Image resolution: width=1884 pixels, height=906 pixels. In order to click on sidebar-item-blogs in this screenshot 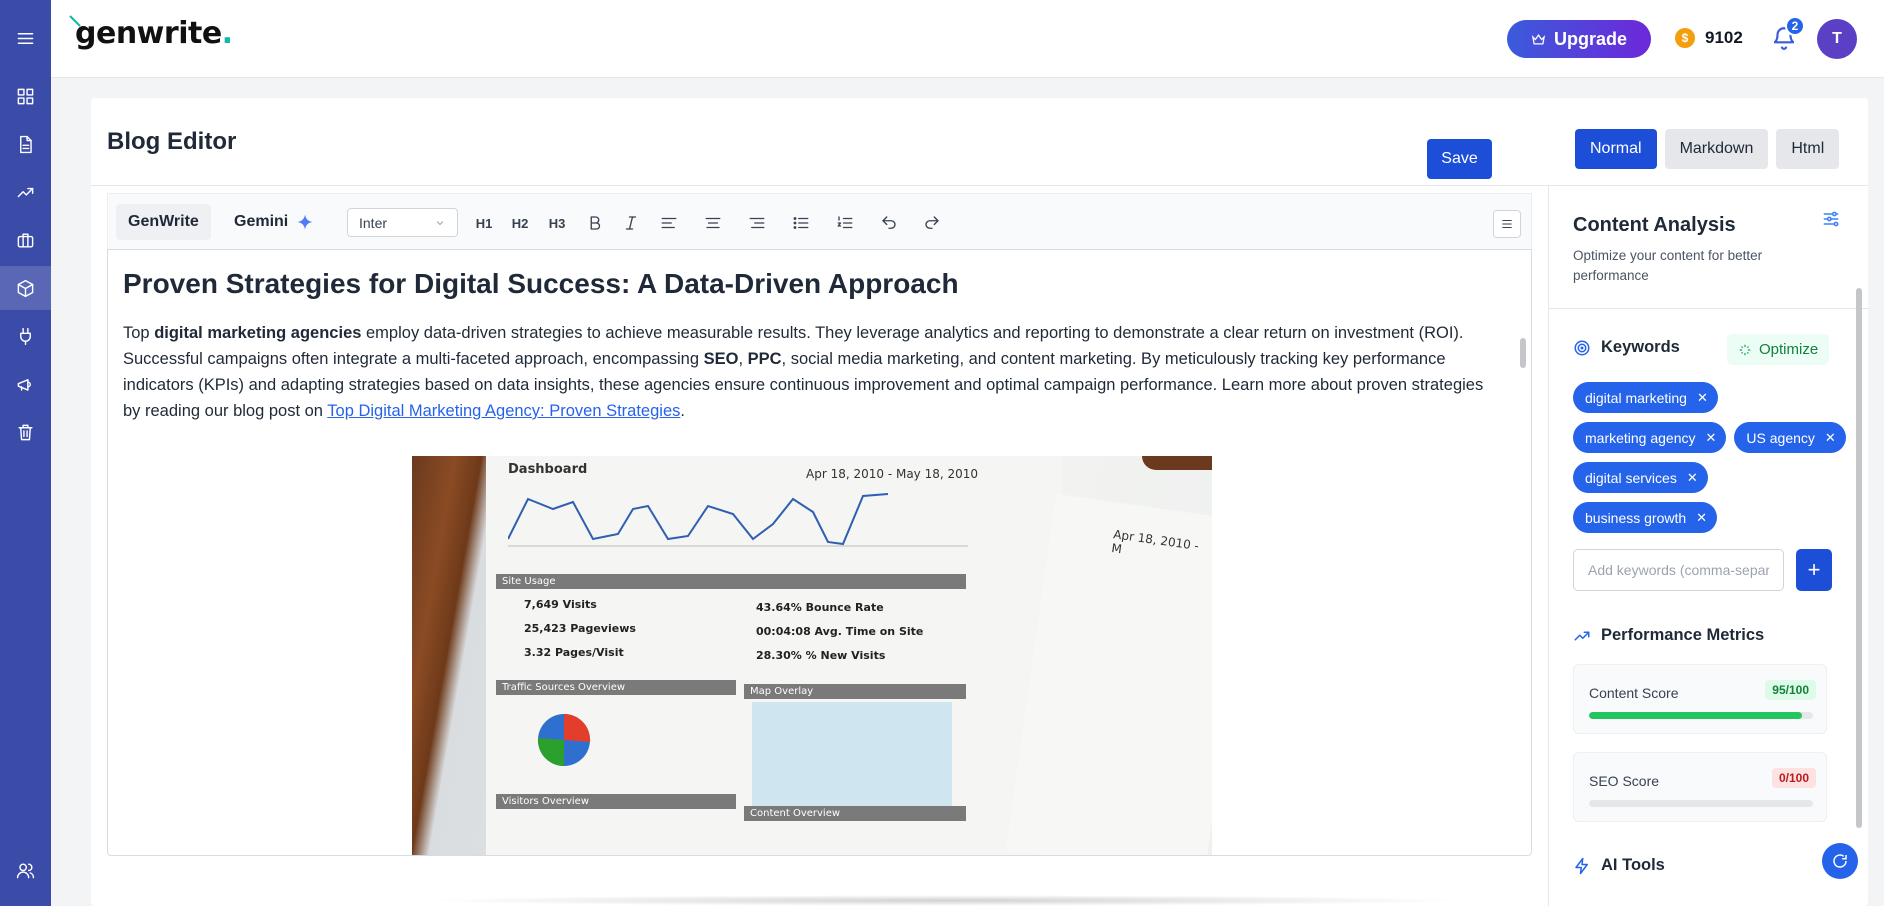, I will do `click(25, 144)`.